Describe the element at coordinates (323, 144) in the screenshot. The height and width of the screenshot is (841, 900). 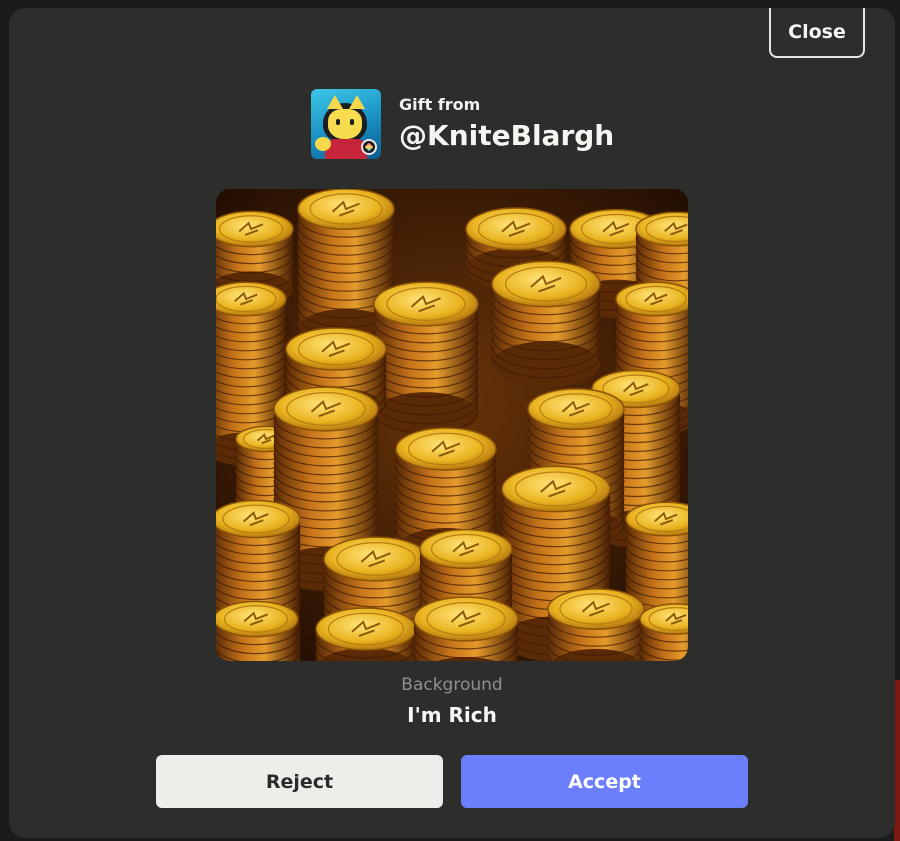
I see `duck-icon` at that location.